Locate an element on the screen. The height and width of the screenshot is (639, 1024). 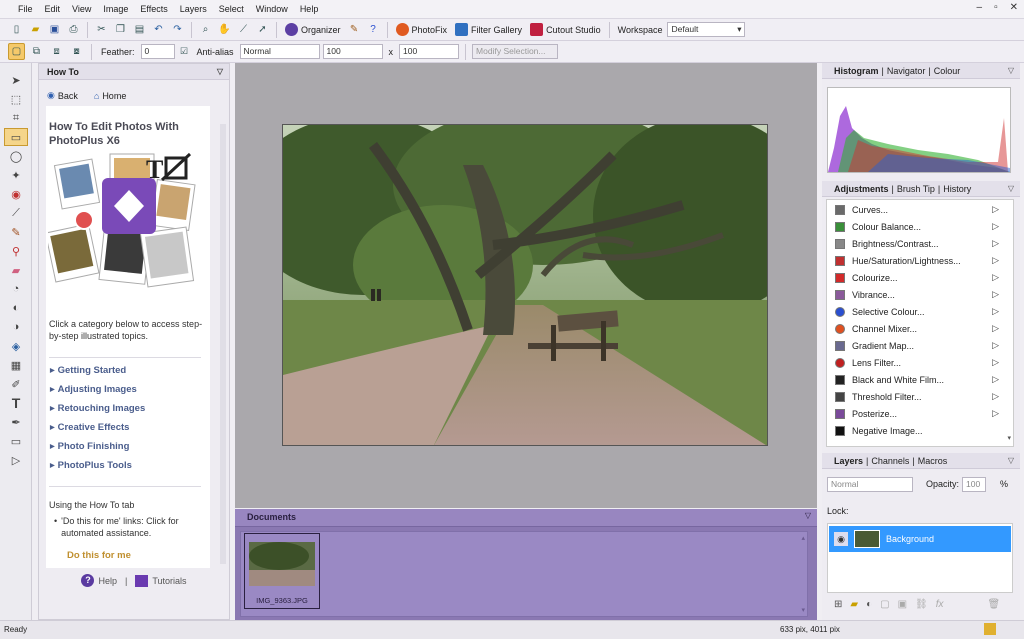
adjustment-posterize: Posterize... ▷ is located at coordinates (919, 413).